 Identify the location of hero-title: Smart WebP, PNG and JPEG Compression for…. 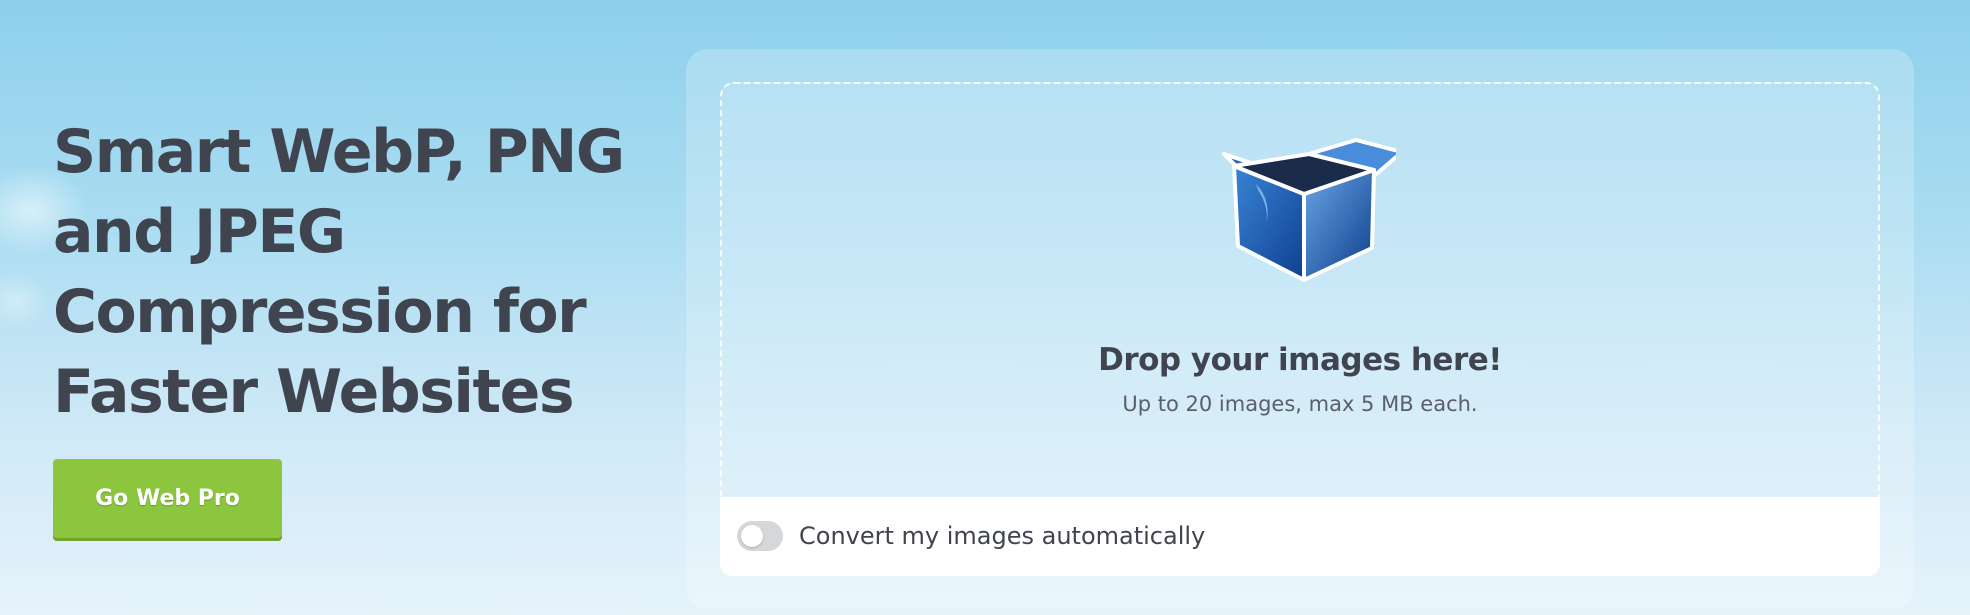
(339, 272).